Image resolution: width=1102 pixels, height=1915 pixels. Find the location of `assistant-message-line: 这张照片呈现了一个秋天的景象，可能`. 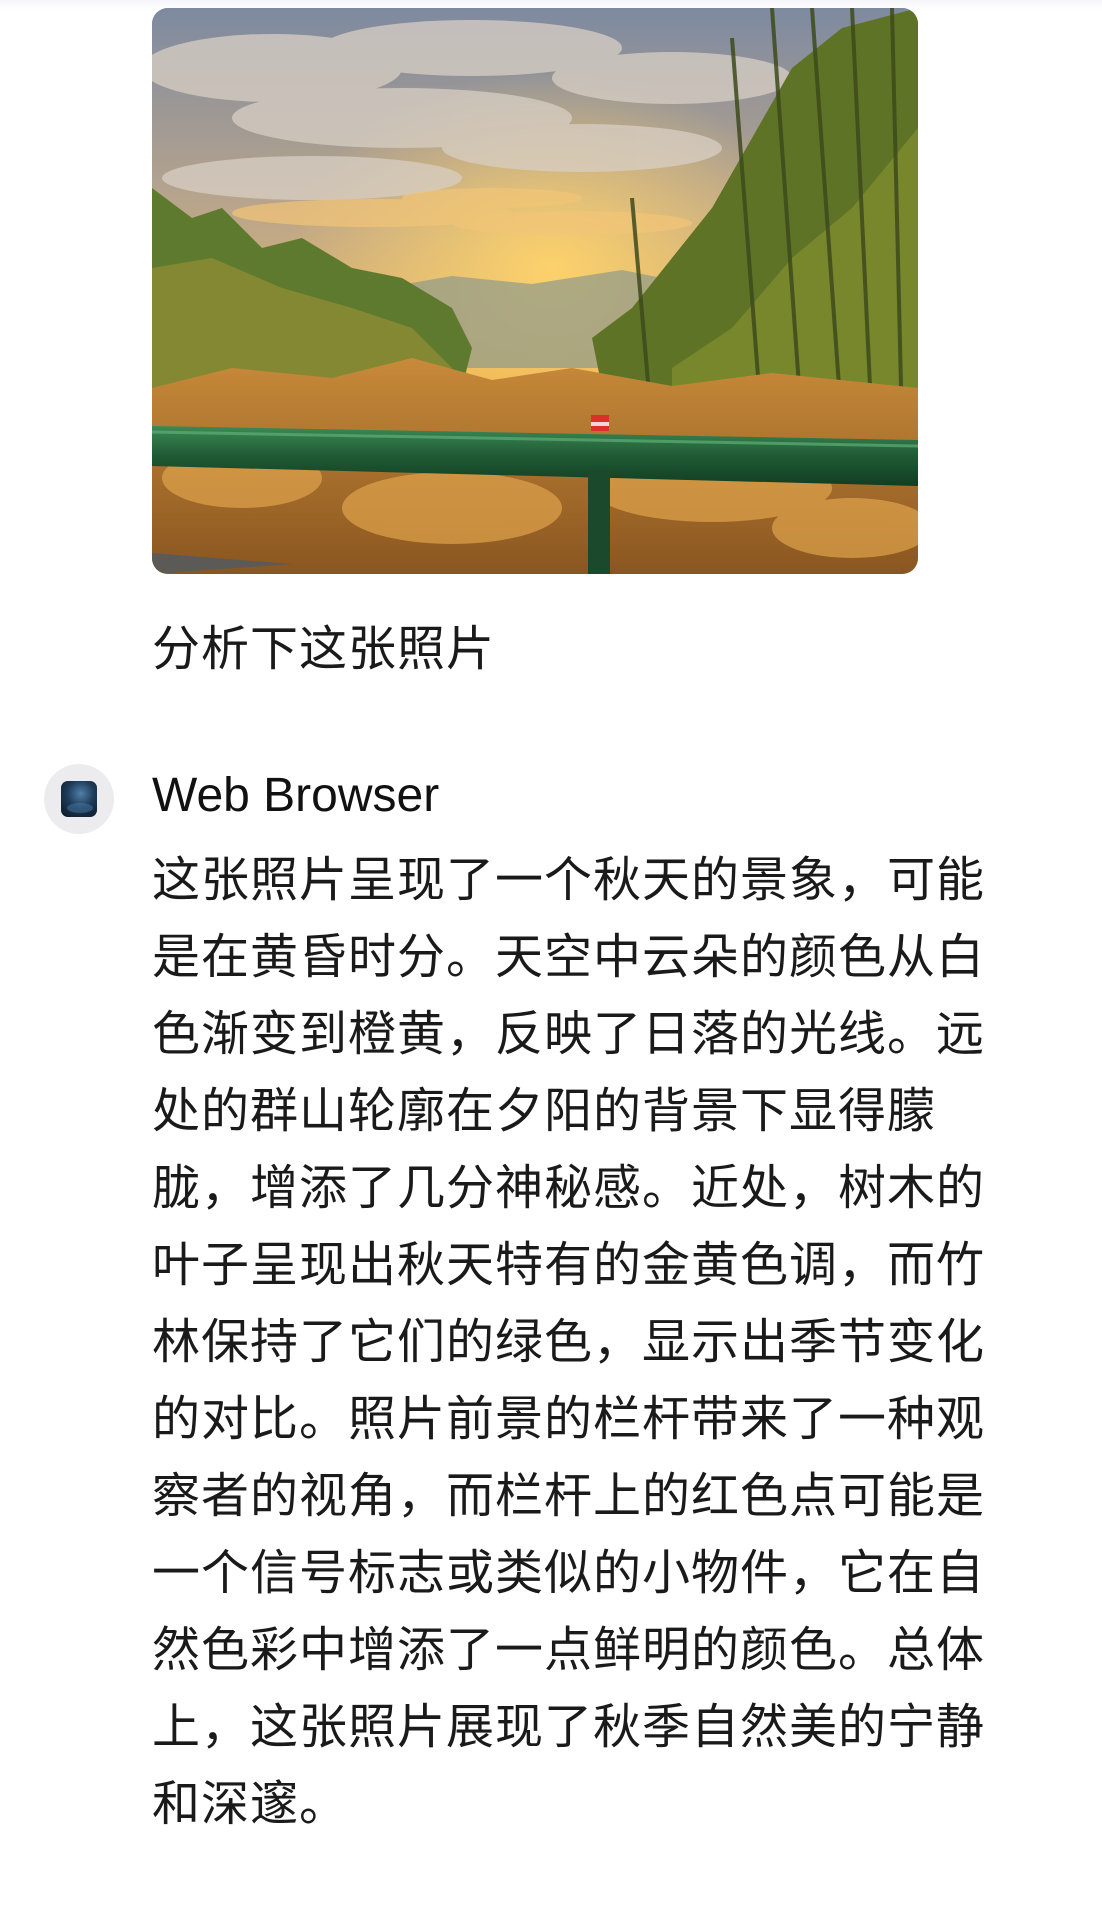

assistant-message-line: 这张照片呈现了一个秋天的景象，可能 is located at coordinates (569, 880).